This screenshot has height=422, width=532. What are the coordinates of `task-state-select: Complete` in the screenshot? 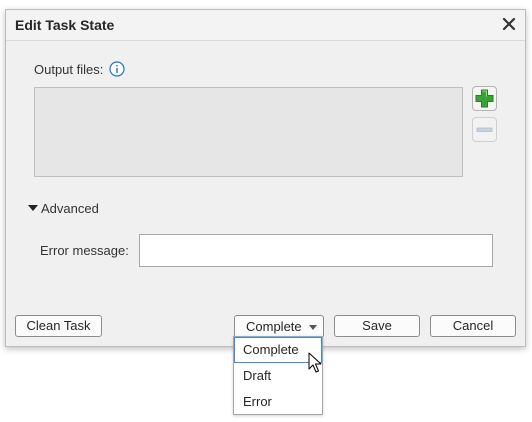 It's located at (279, 326).